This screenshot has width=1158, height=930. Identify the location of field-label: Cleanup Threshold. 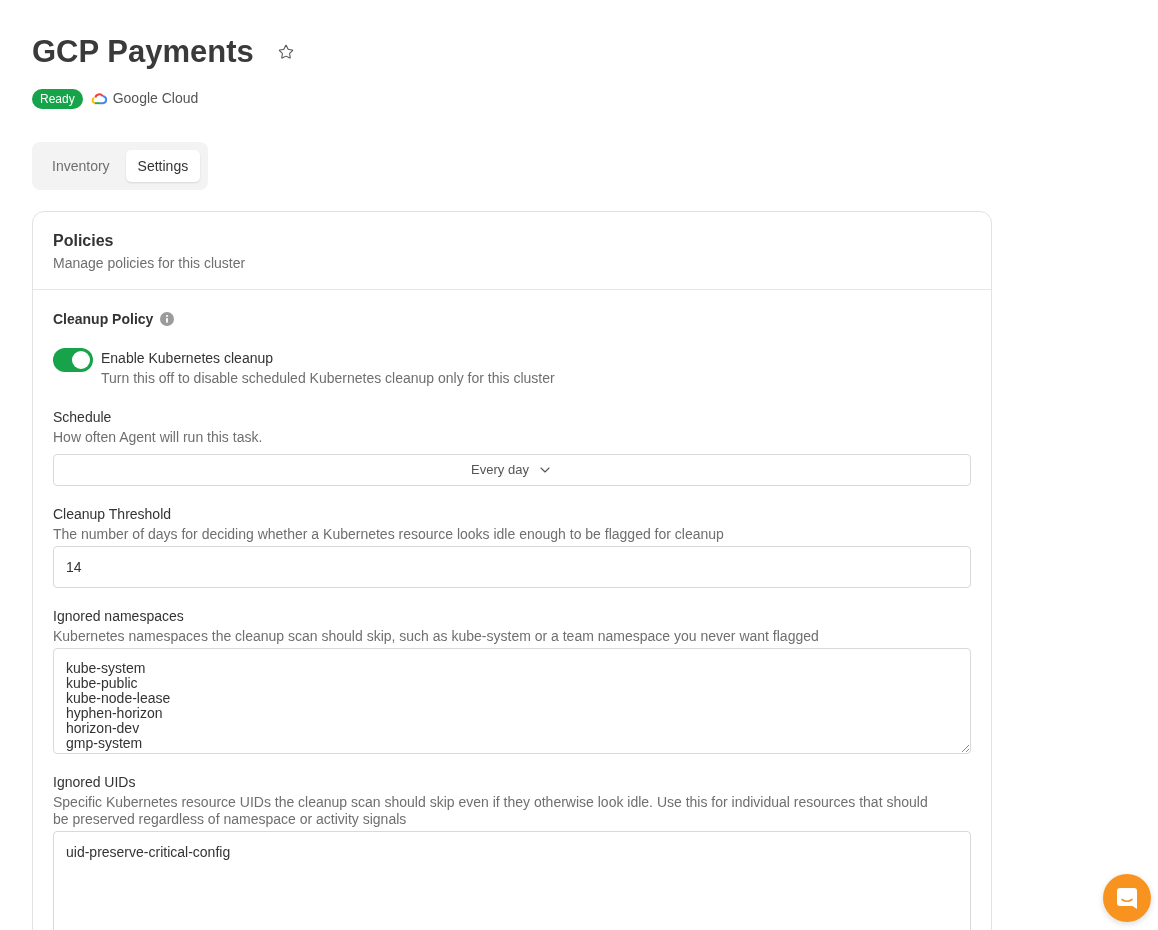
(113, 514).